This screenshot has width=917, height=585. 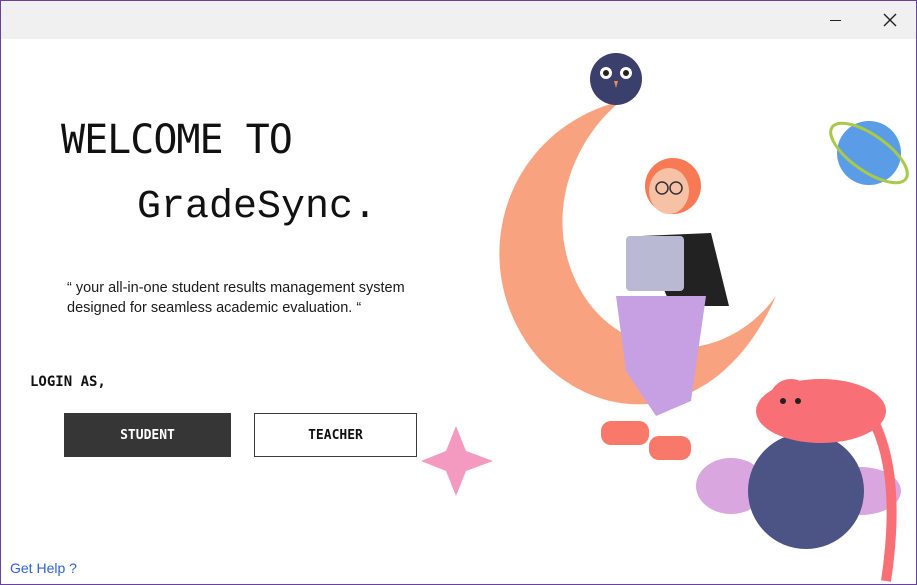 What do you see at coordinates (177, 140) in the screenshot?
I see `welcome-heading: WELCOME TO` at bounding box center [177, 140].